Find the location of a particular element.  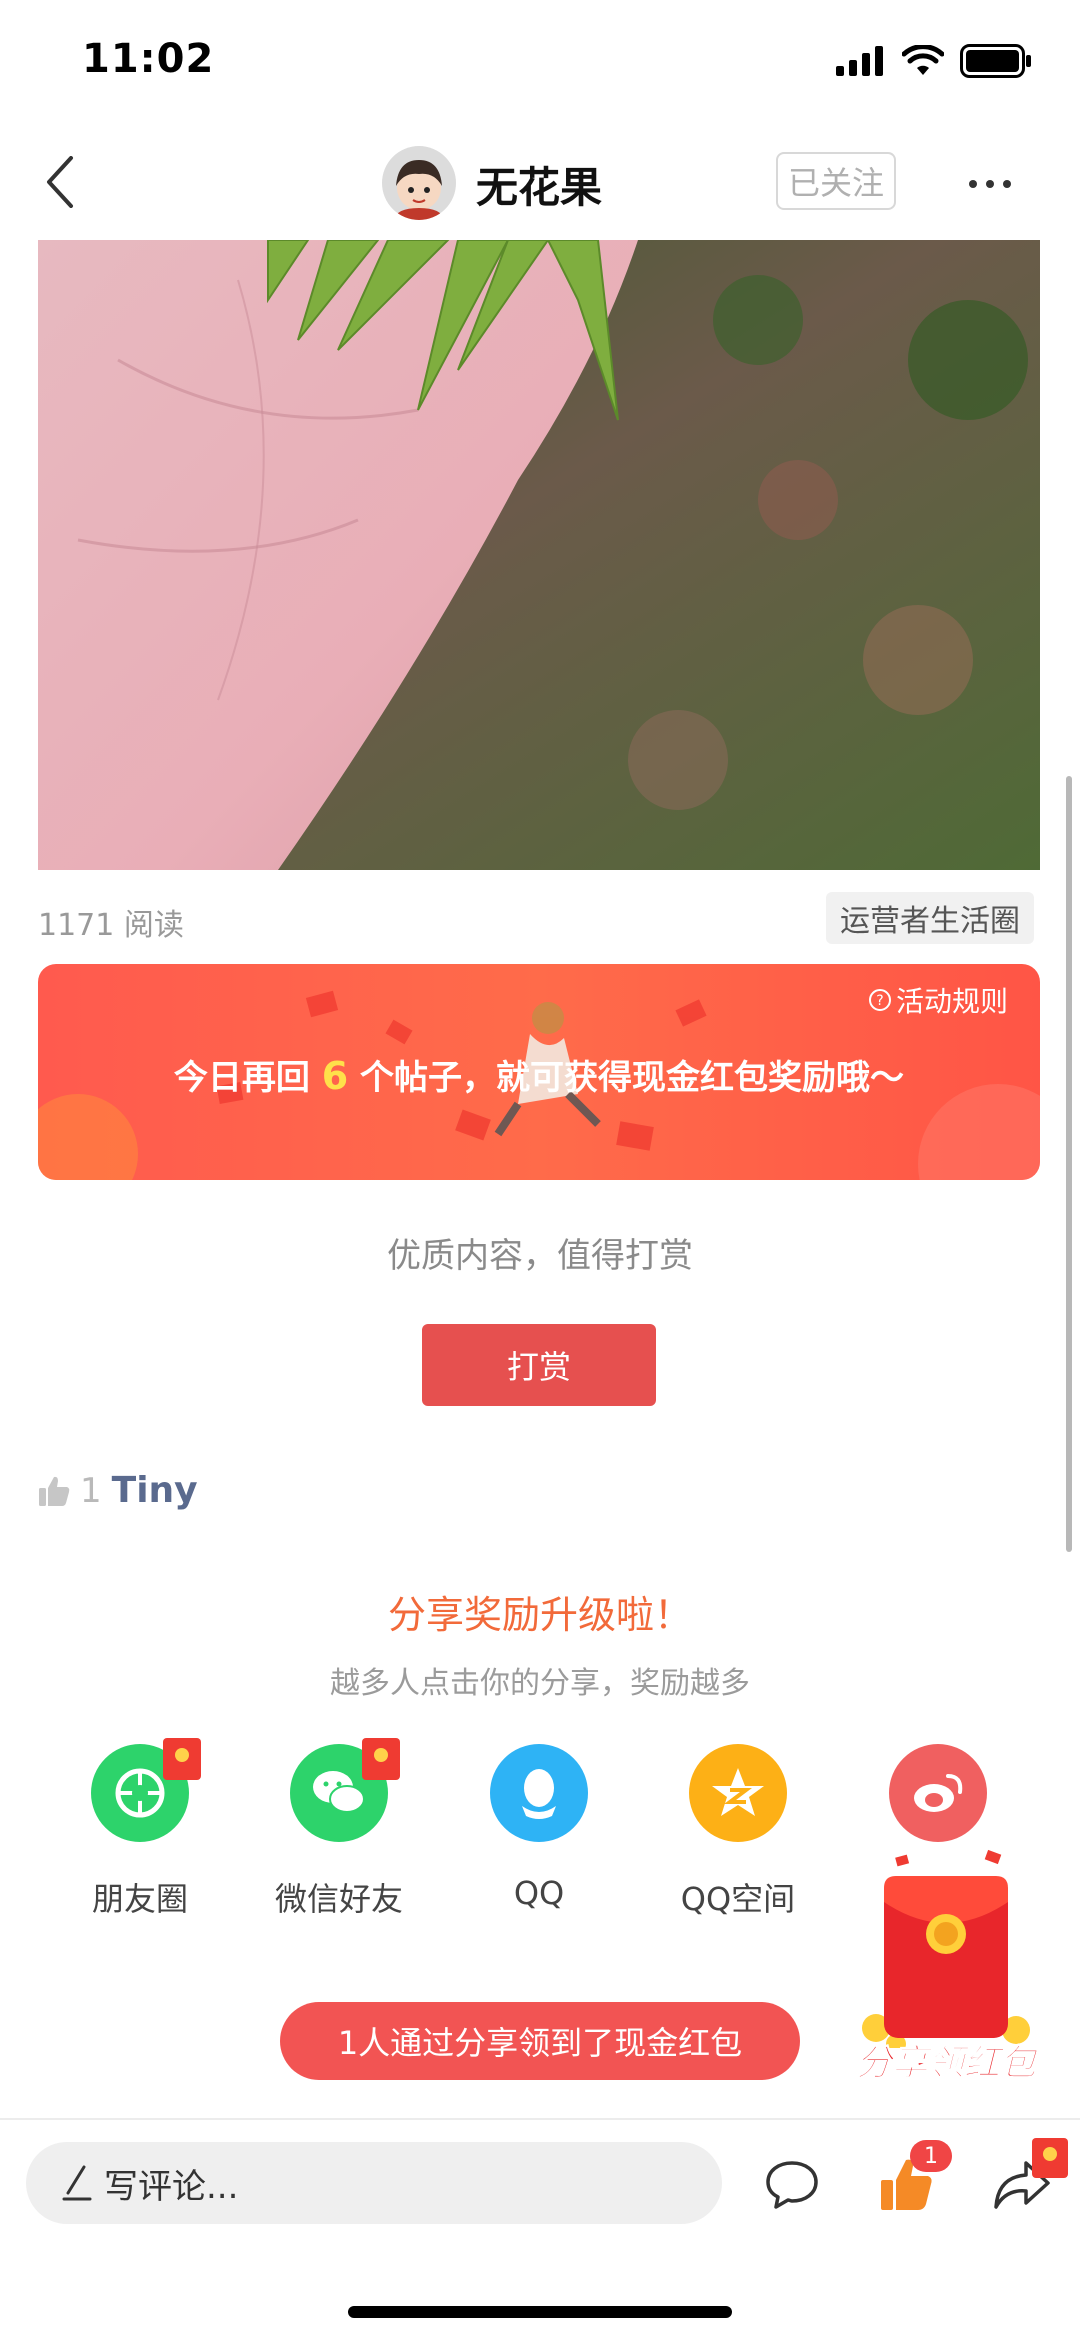

moments-icon is located at coordinates (146, 1790).